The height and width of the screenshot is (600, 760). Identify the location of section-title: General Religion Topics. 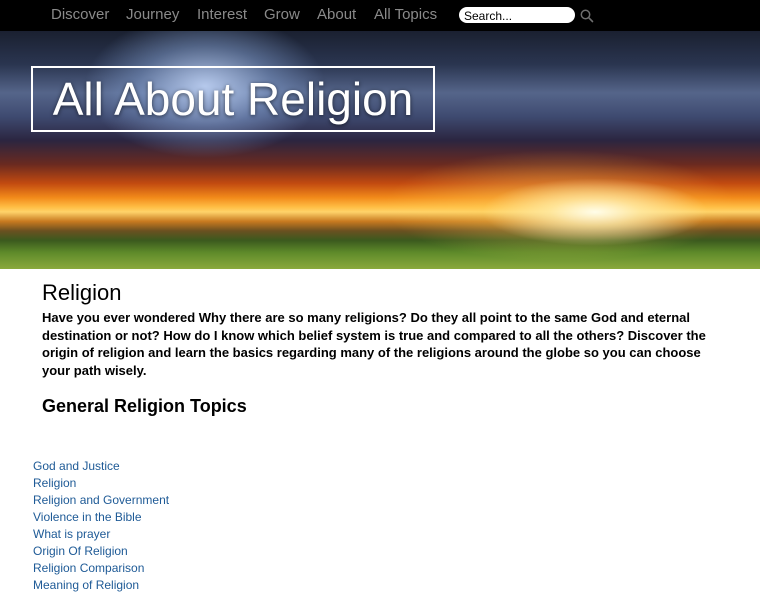
(144, 406).